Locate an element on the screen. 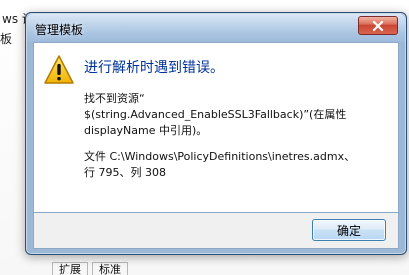 This screenshot has width=409, height=275. details-line: displayName 中引用)。 is located at coordinates (146, 130).